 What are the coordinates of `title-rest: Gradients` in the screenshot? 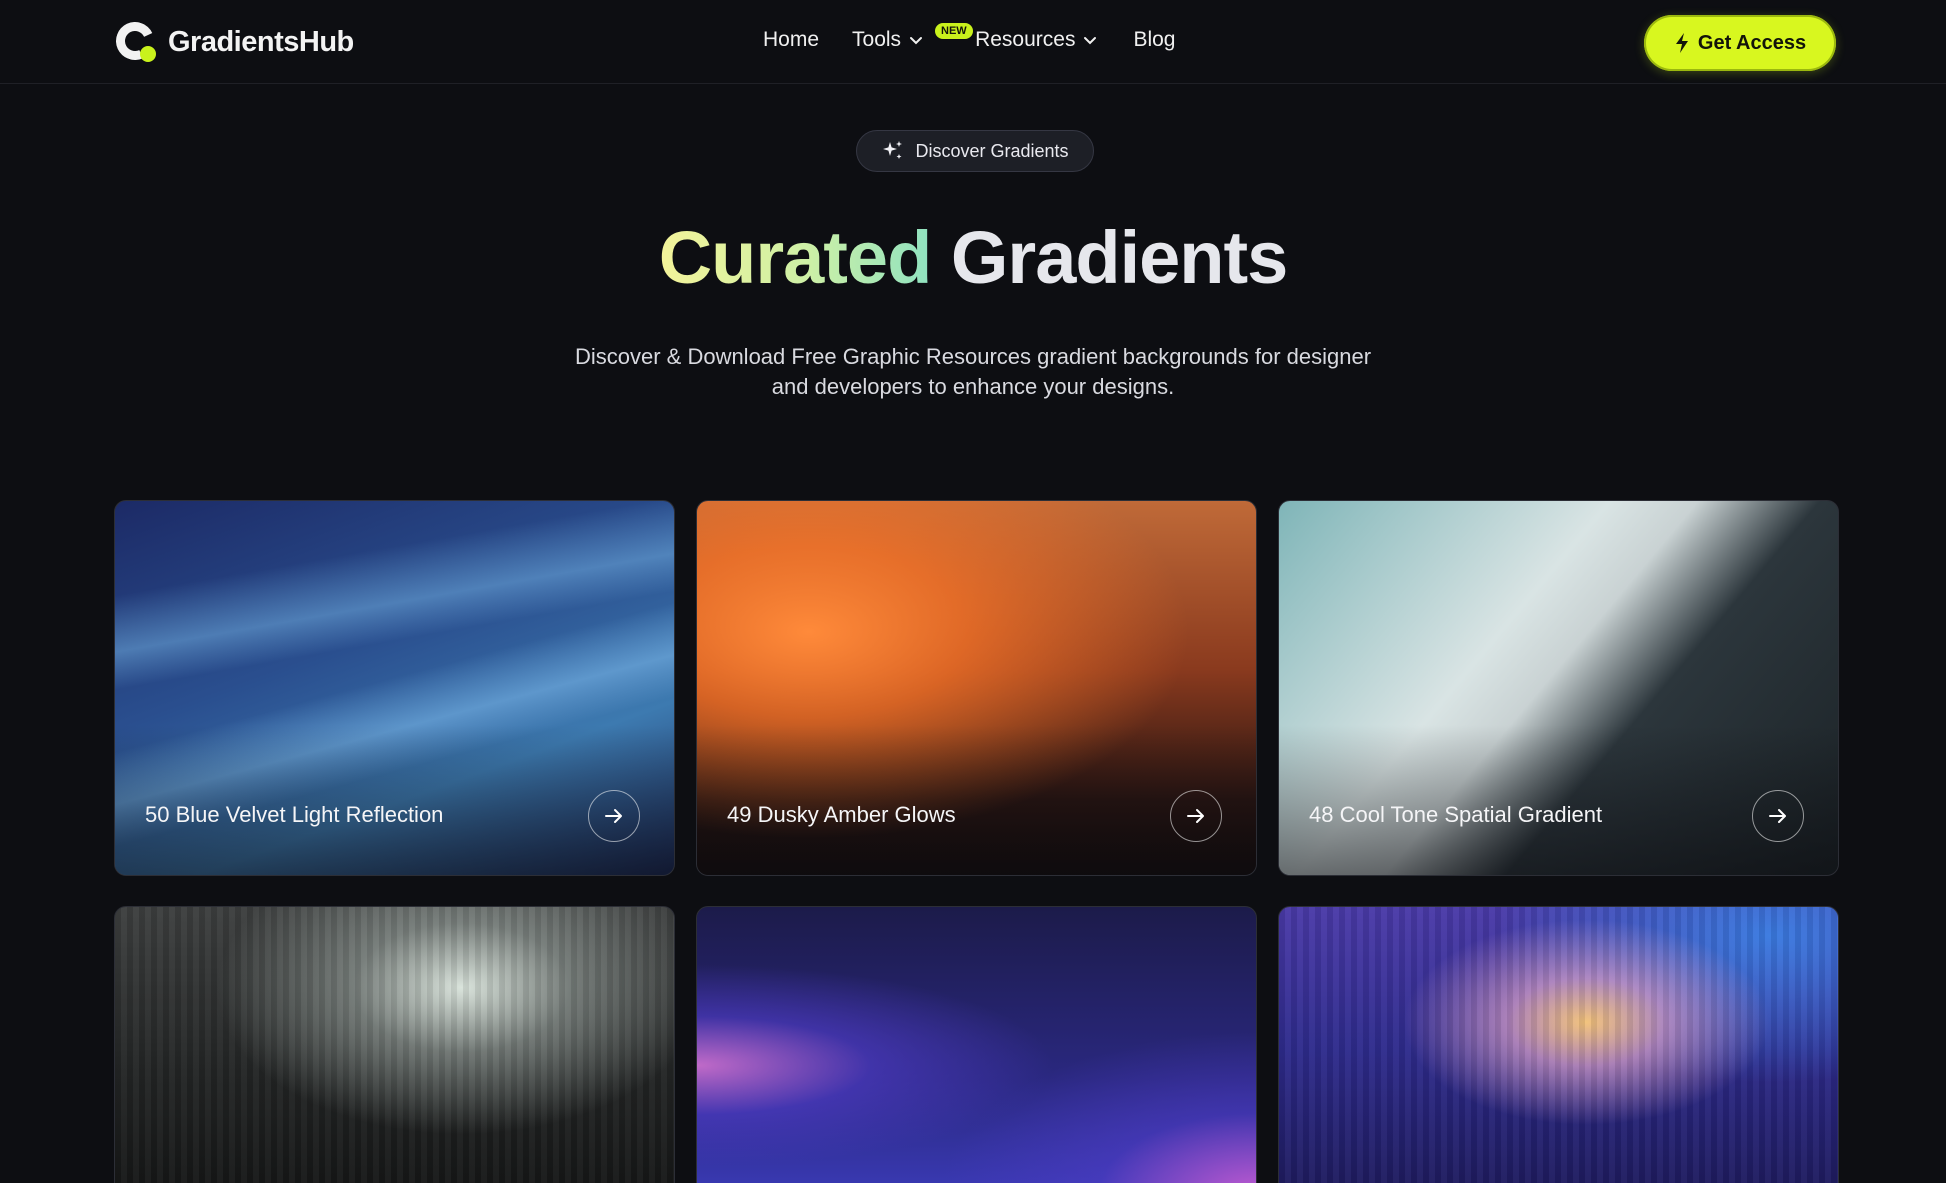 It's located at (1119, 257).